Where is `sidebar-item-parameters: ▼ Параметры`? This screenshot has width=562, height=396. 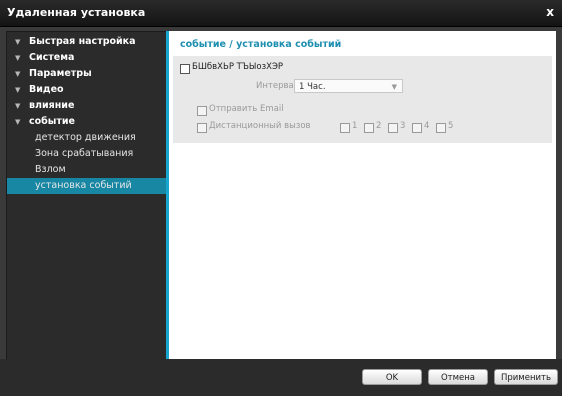 sidebar-item-parameters: ▼ Параметры is located at coordinates (86, 74).